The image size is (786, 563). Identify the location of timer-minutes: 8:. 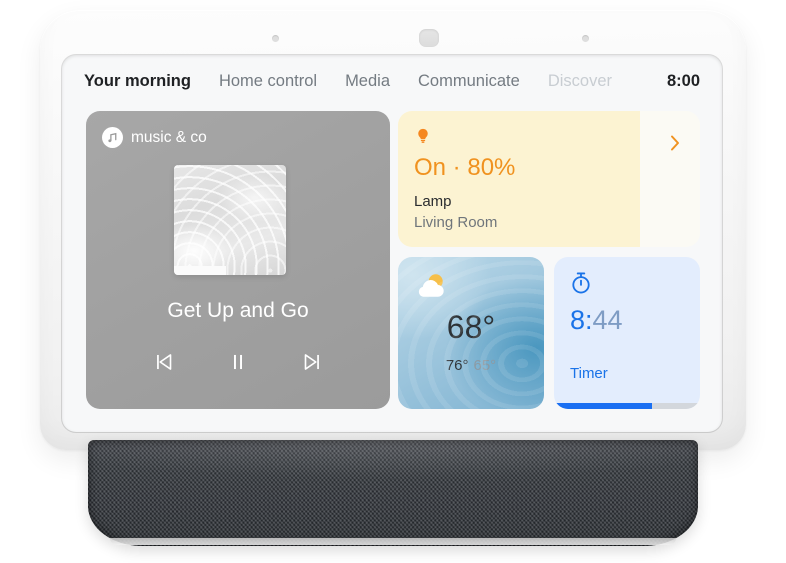
(581, 320).